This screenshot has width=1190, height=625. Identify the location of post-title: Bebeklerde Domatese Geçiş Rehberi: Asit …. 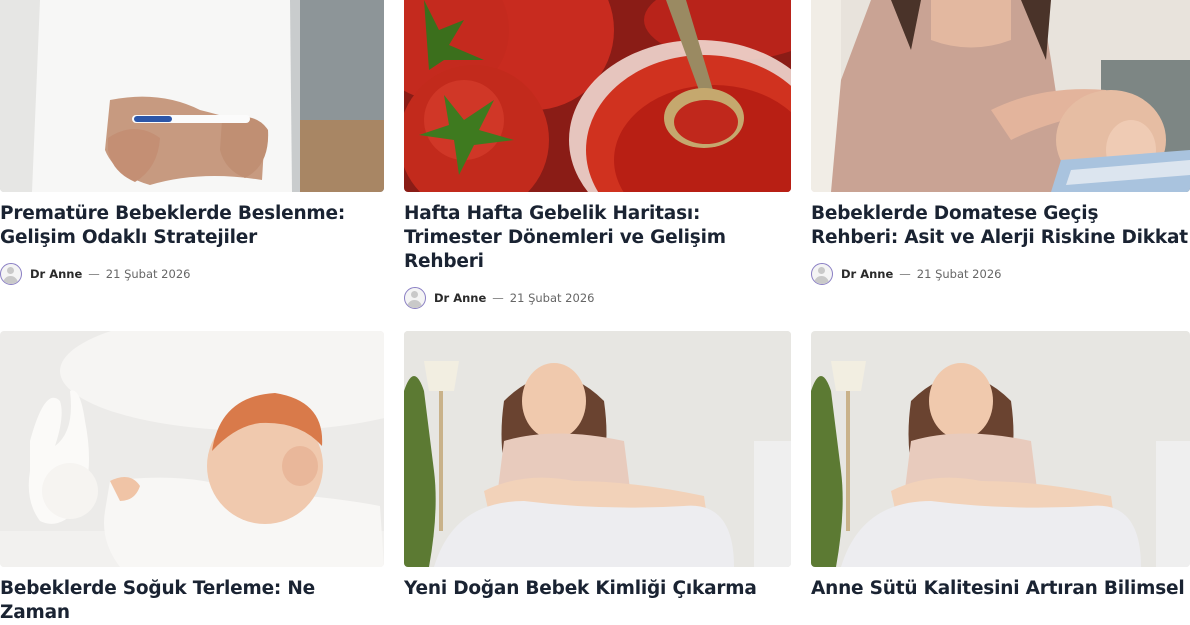
(1000, 226).